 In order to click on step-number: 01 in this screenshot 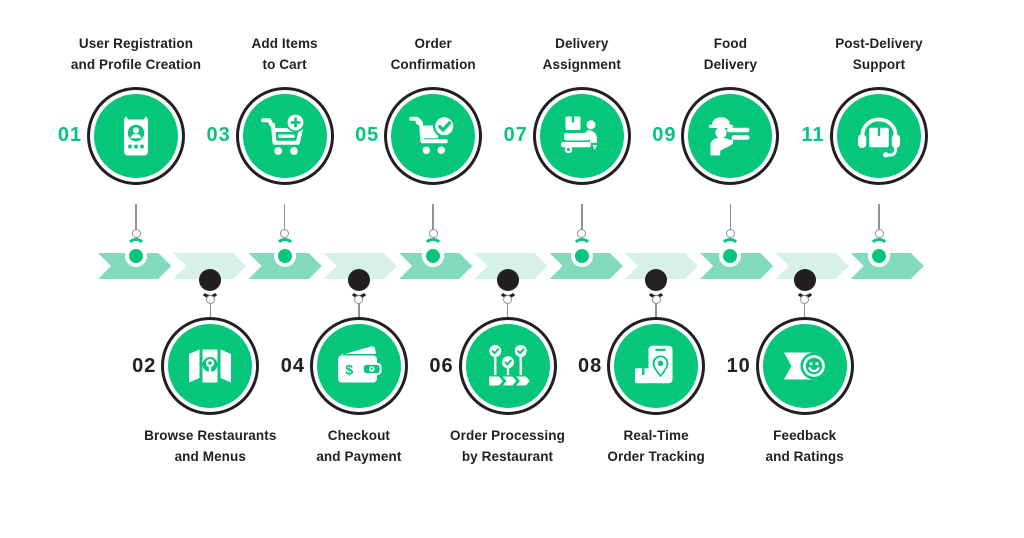, I will do `click(70, 135)`.